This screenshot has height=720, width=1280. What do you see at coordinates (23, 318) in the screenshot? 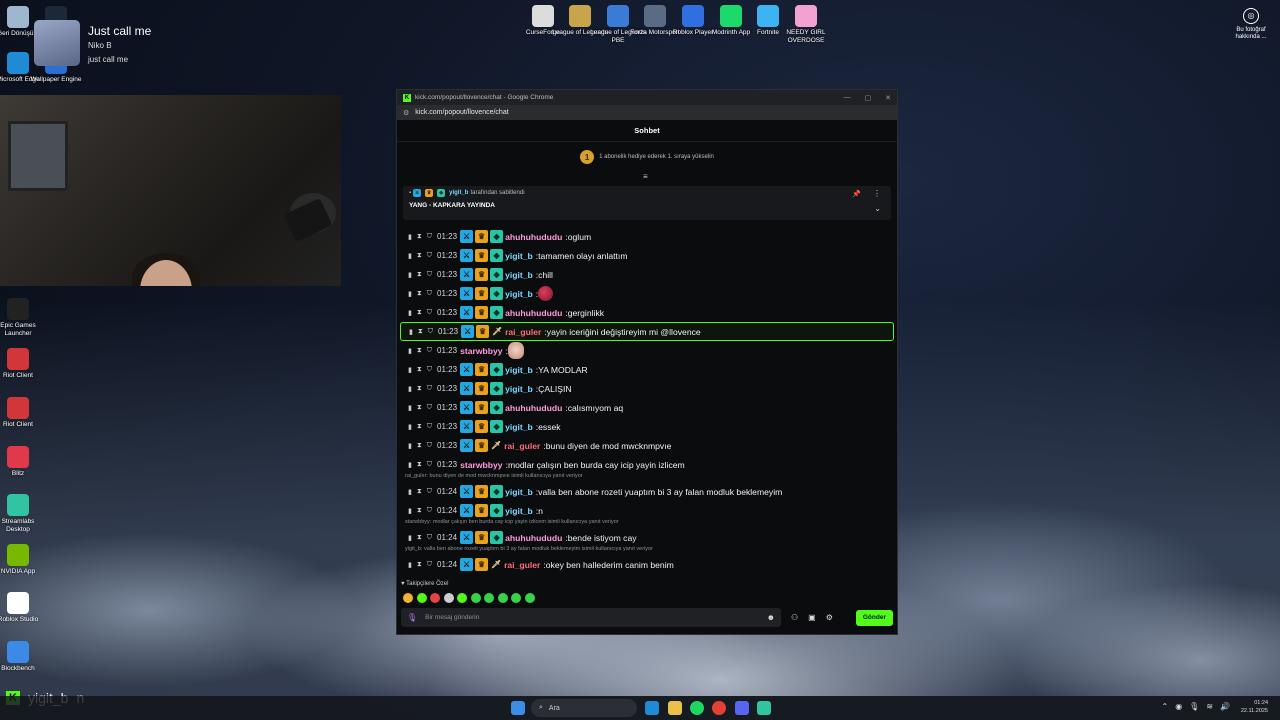
I see `desktop-icon: Epic Games Launcher` at bounding box center [23, 318].